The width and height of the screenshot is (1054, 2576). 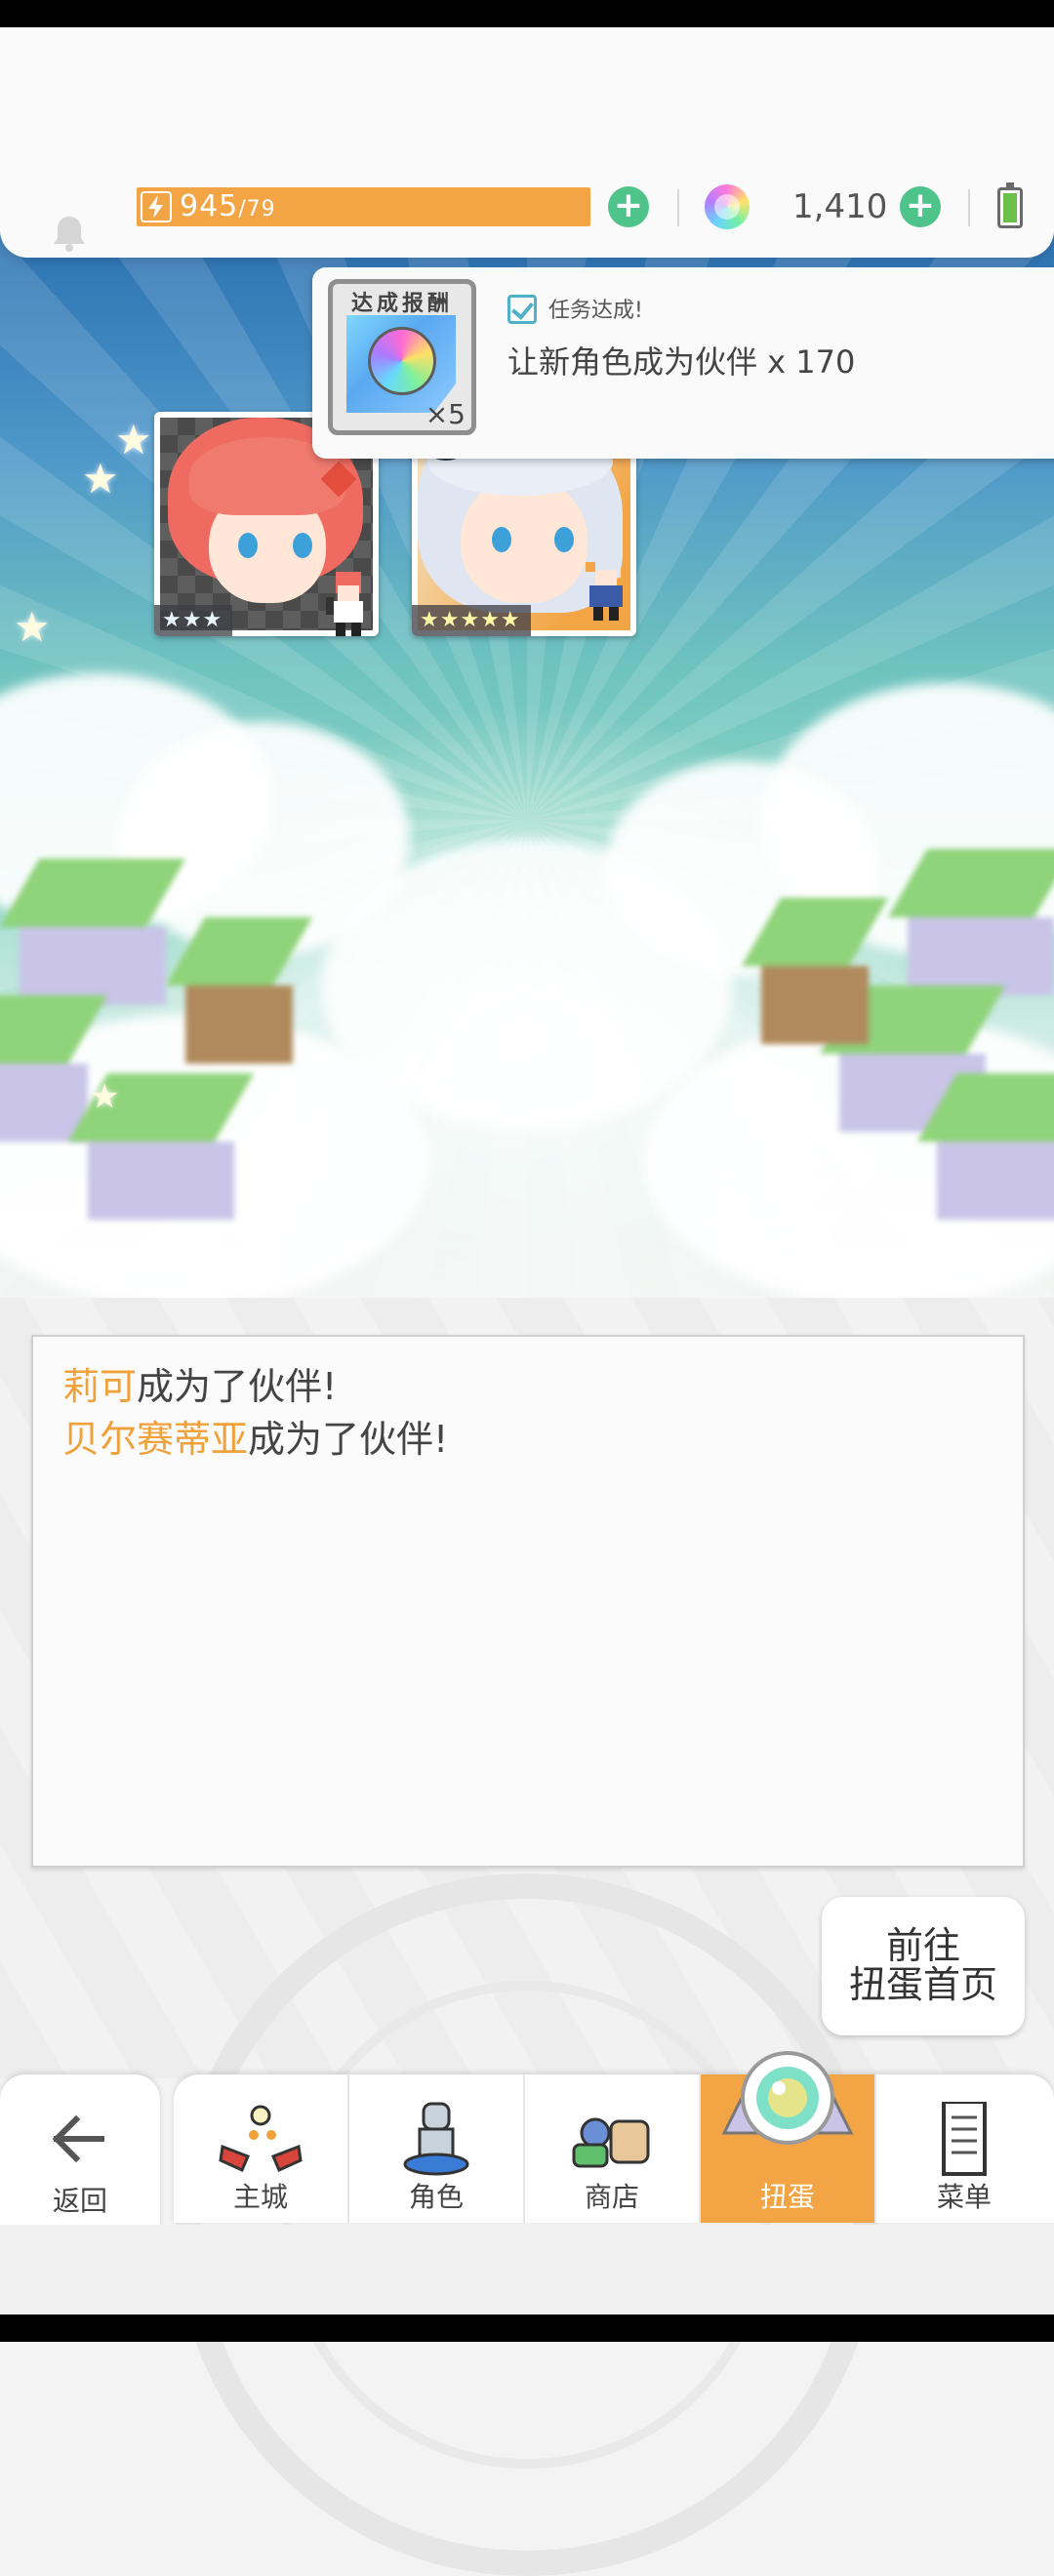 What do you see at coordinates (728, 206) in the screenshot?
I see `gem-icon` at bounding box center [728, 206].